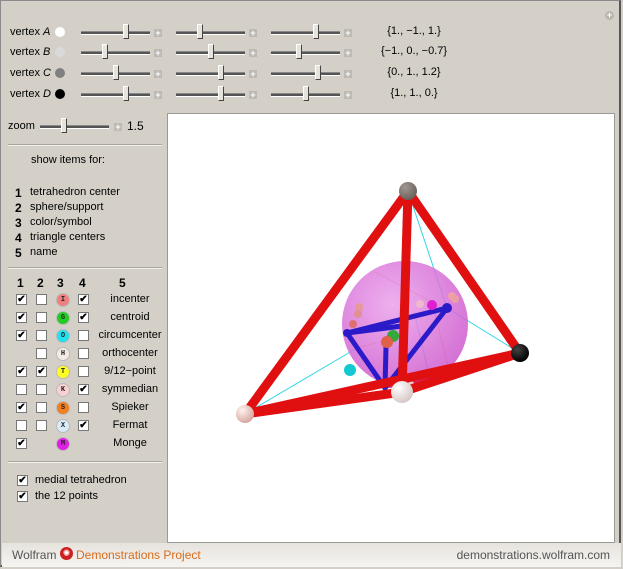 The image size is (623, 569). I want to click on vertex-a-point, so click(402, 392).